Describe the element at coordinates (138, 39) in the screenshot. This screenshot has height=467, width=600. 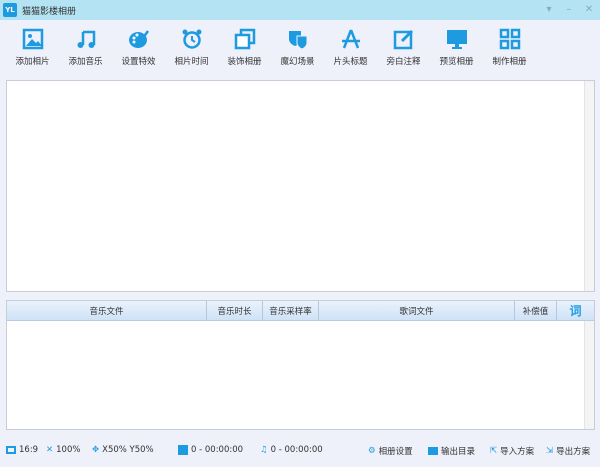
I see `palette-icon` at that location.